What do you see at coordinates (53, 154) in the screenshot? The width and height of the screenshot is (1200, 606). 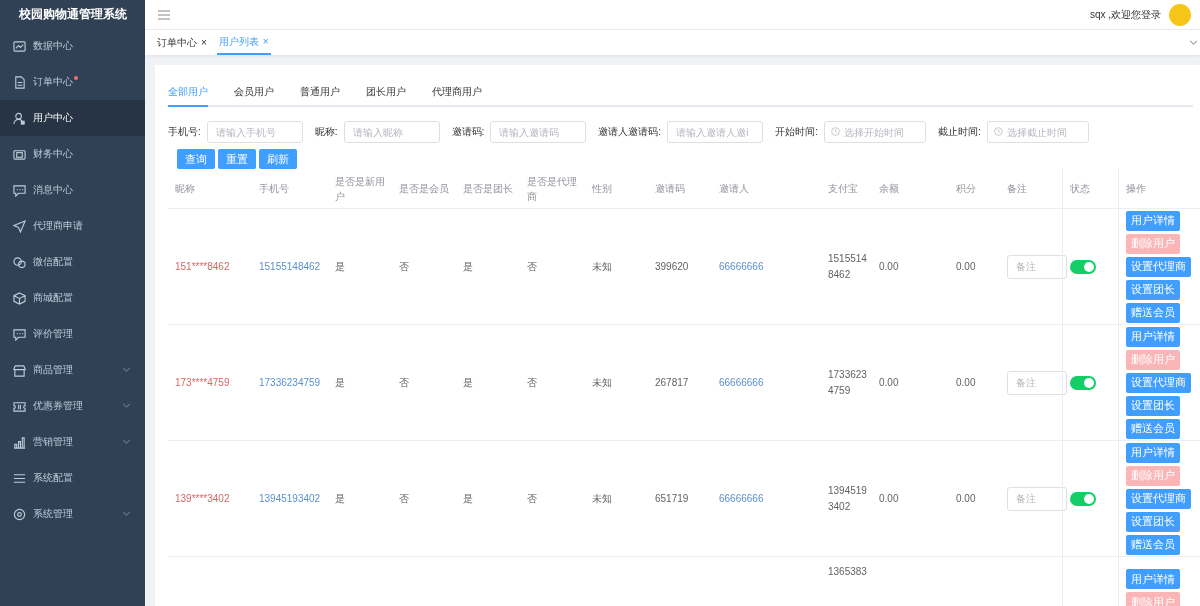 I see `sidebar-label: 财务中心` at bounding box center [53, 154].